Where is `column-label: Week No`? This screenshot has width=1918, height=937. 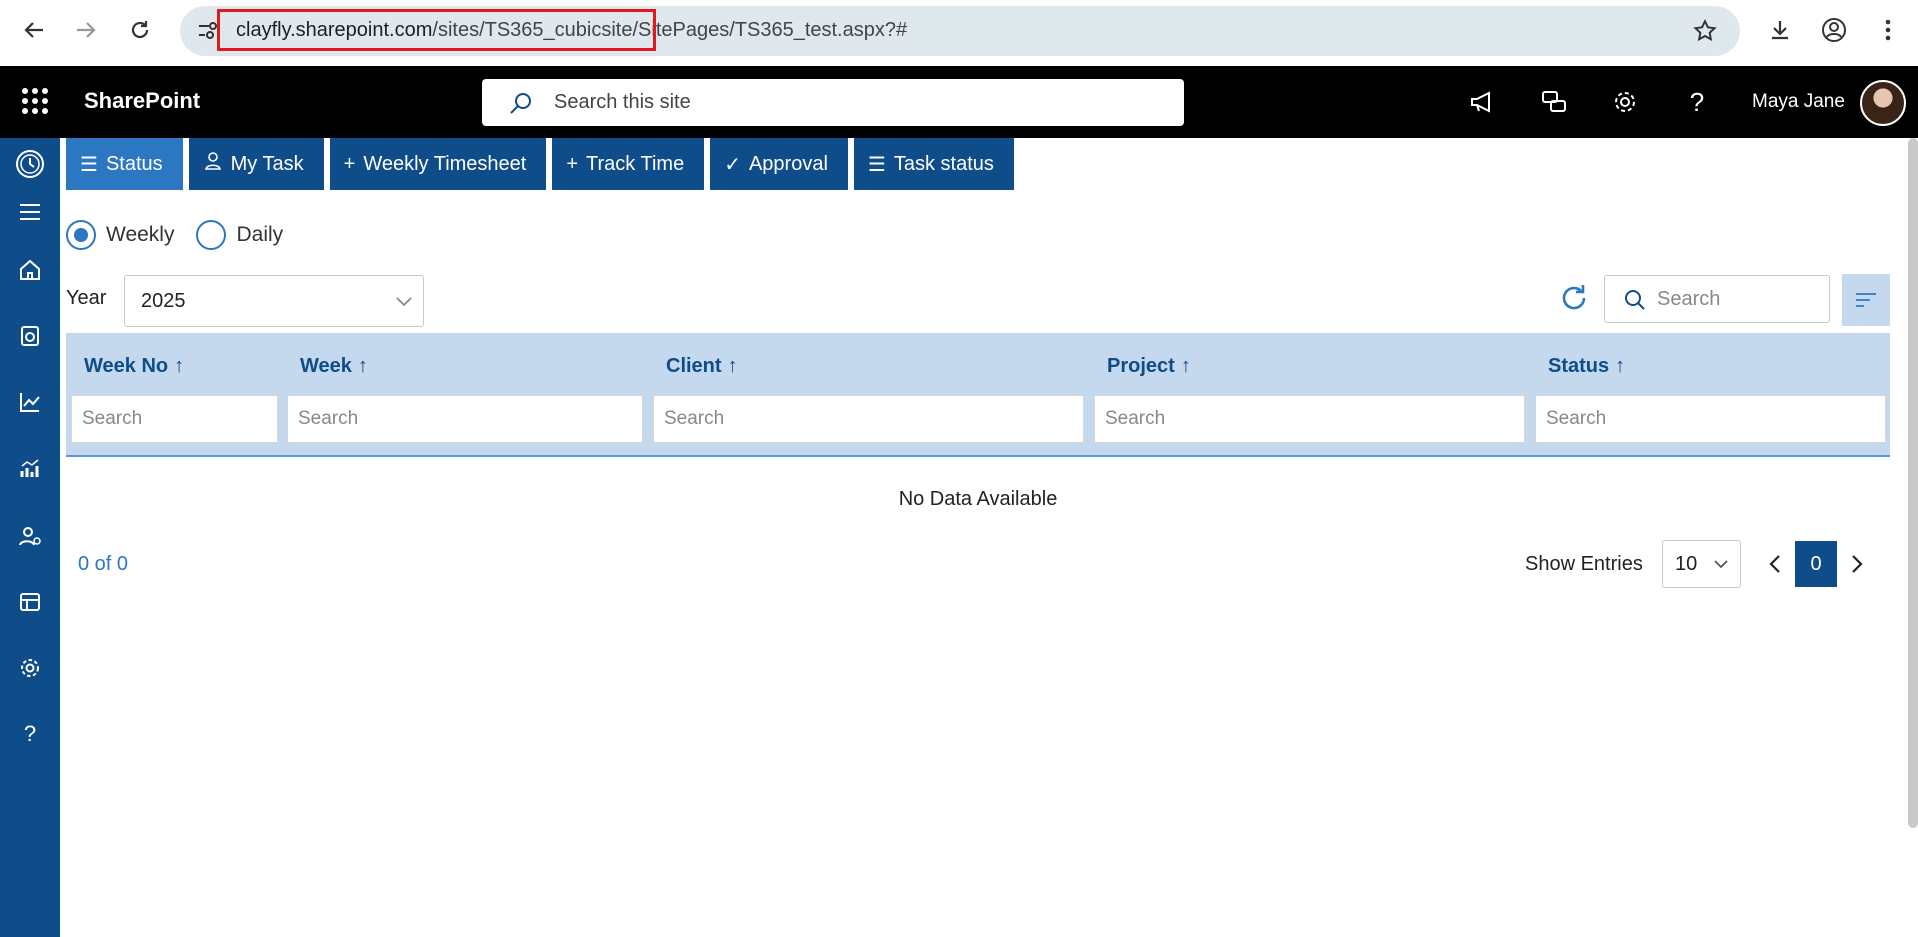
column-label: Week No is located at coordinates (126, 366).